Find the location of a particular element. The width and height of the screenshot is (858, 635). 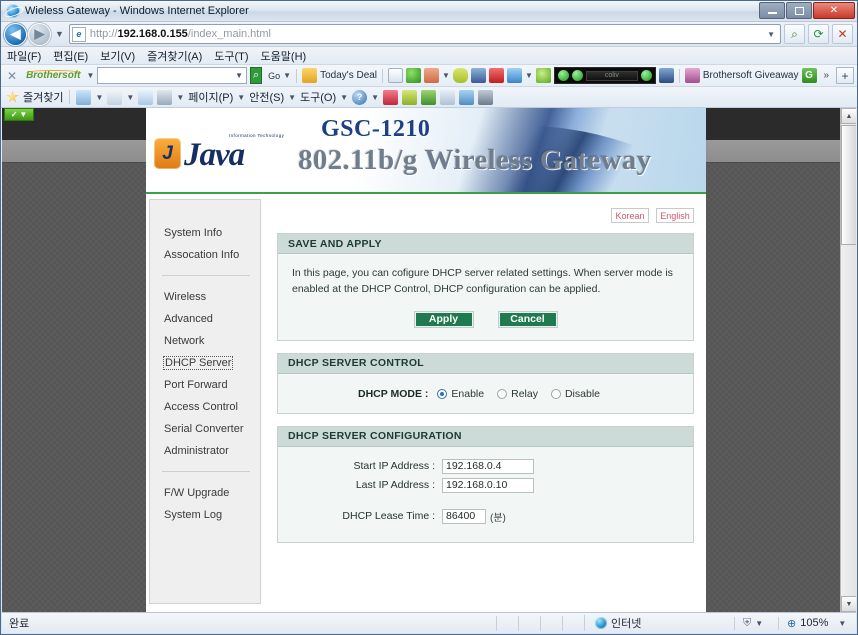

refresh-icon: ⟳ is located at coordinates (818, 34).